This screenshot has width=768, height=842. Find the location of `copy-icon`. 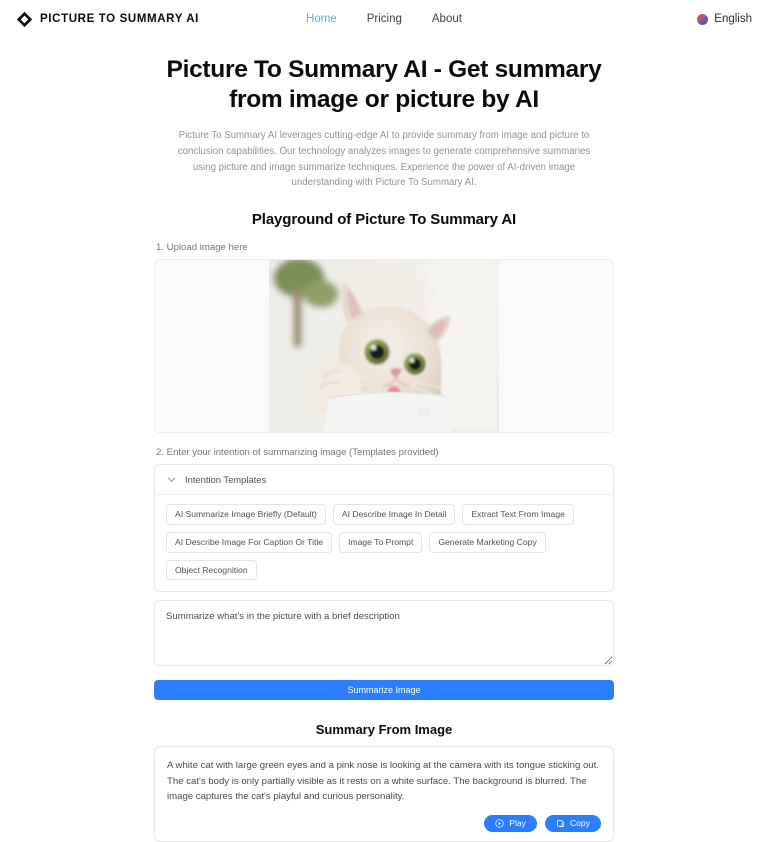

copy-icon is located at coordinates (560, 823).